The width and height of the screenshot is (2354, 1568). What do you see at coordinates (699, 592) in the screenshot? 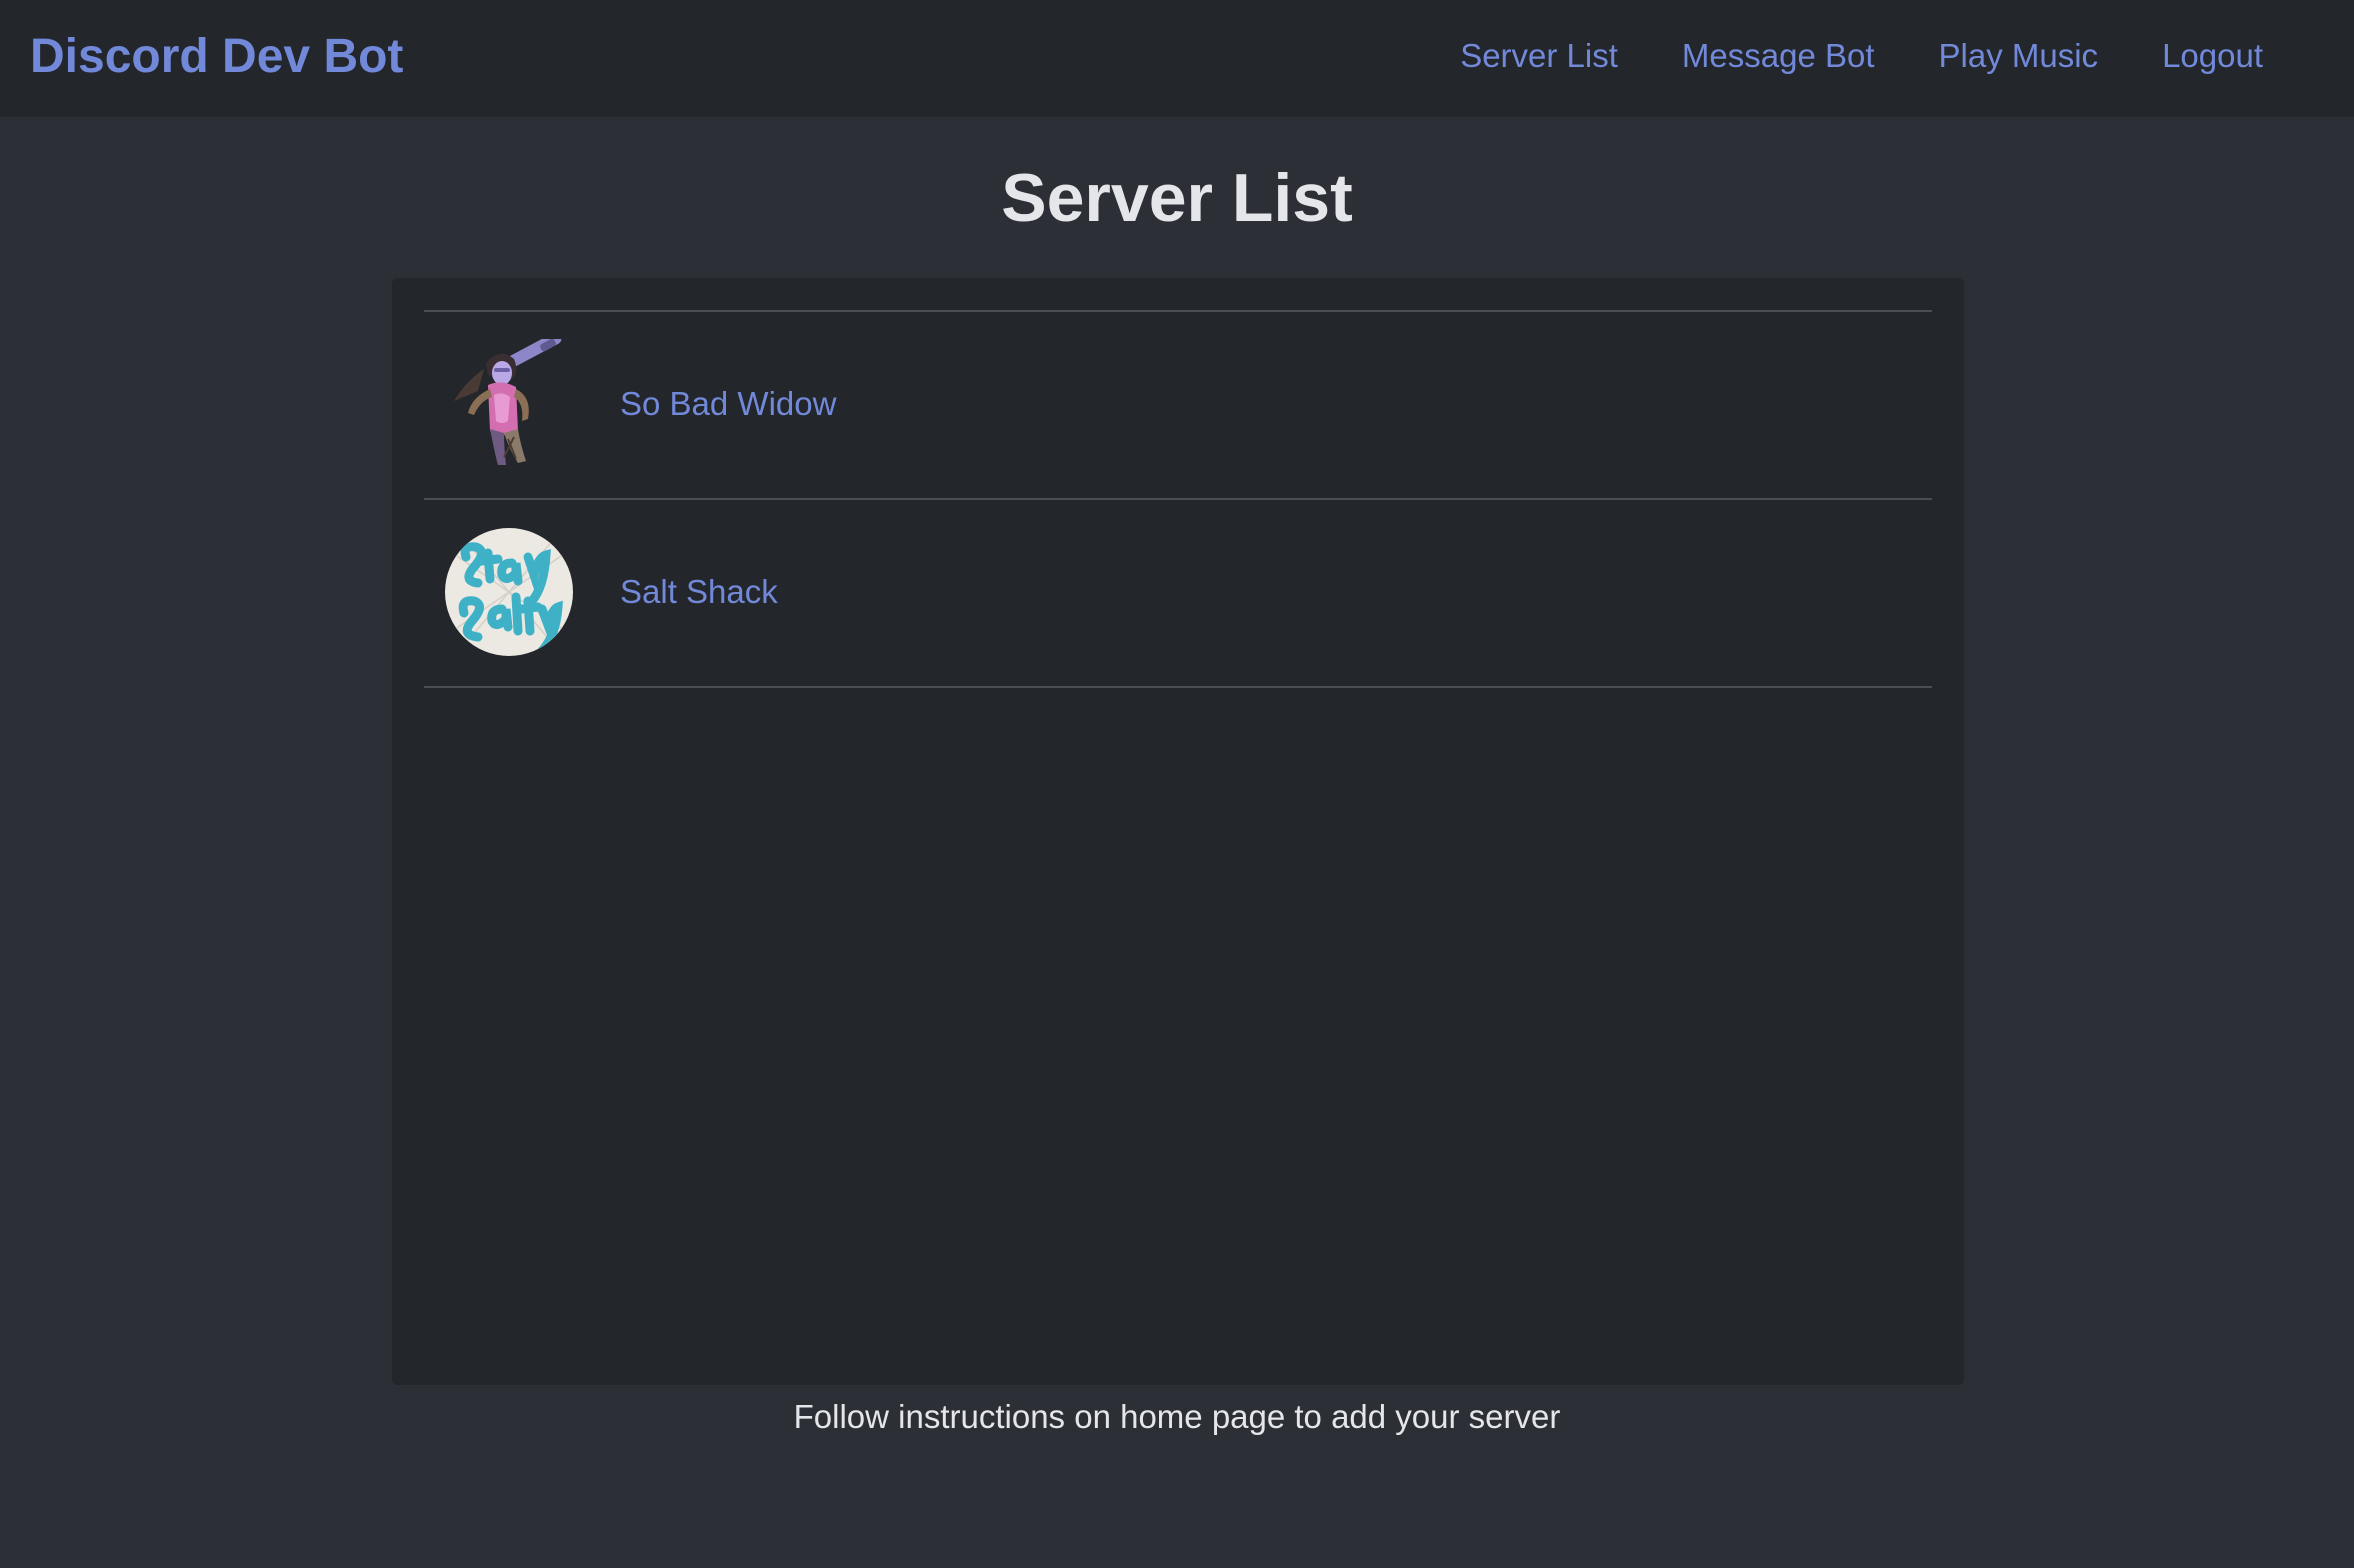
I see `server-name-link: Salt Shack` at bounding box center [699, 592].